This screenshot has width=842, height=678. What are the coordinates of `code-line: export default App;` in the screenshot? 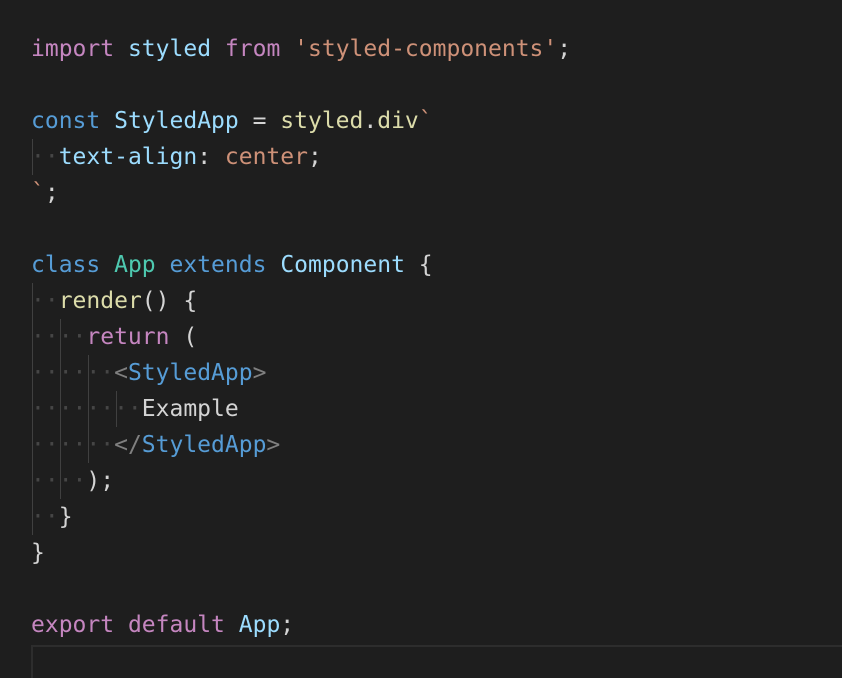 It's located at (162, 625).